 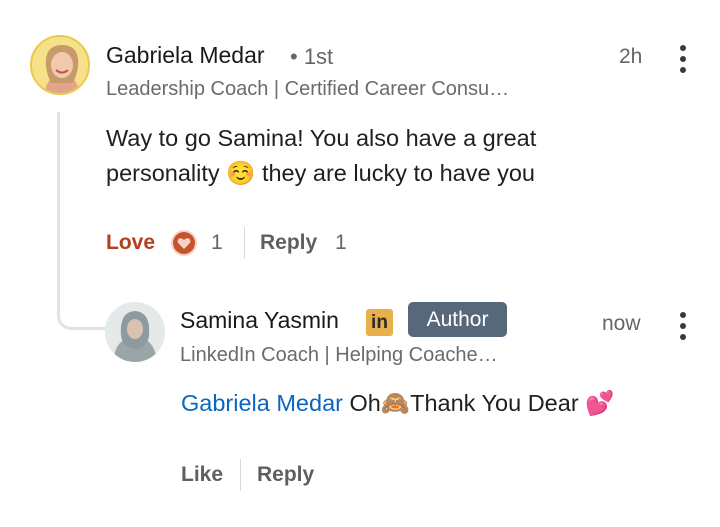 What do you see at coordinates (683, 326) in the screenshot?
I see `reply-more-options-icon` at bounding box center [683, 326].